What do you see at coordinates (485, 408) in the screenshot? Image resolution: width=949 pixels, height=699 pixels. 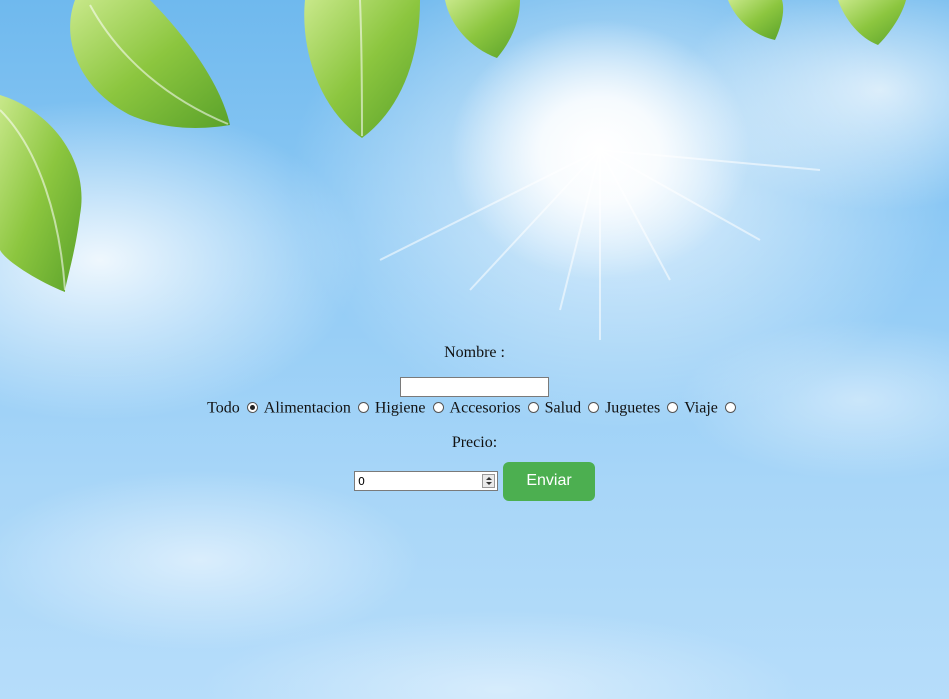 I see `category-label-accesorios: Accesorios` at bounding box center [485, 408].